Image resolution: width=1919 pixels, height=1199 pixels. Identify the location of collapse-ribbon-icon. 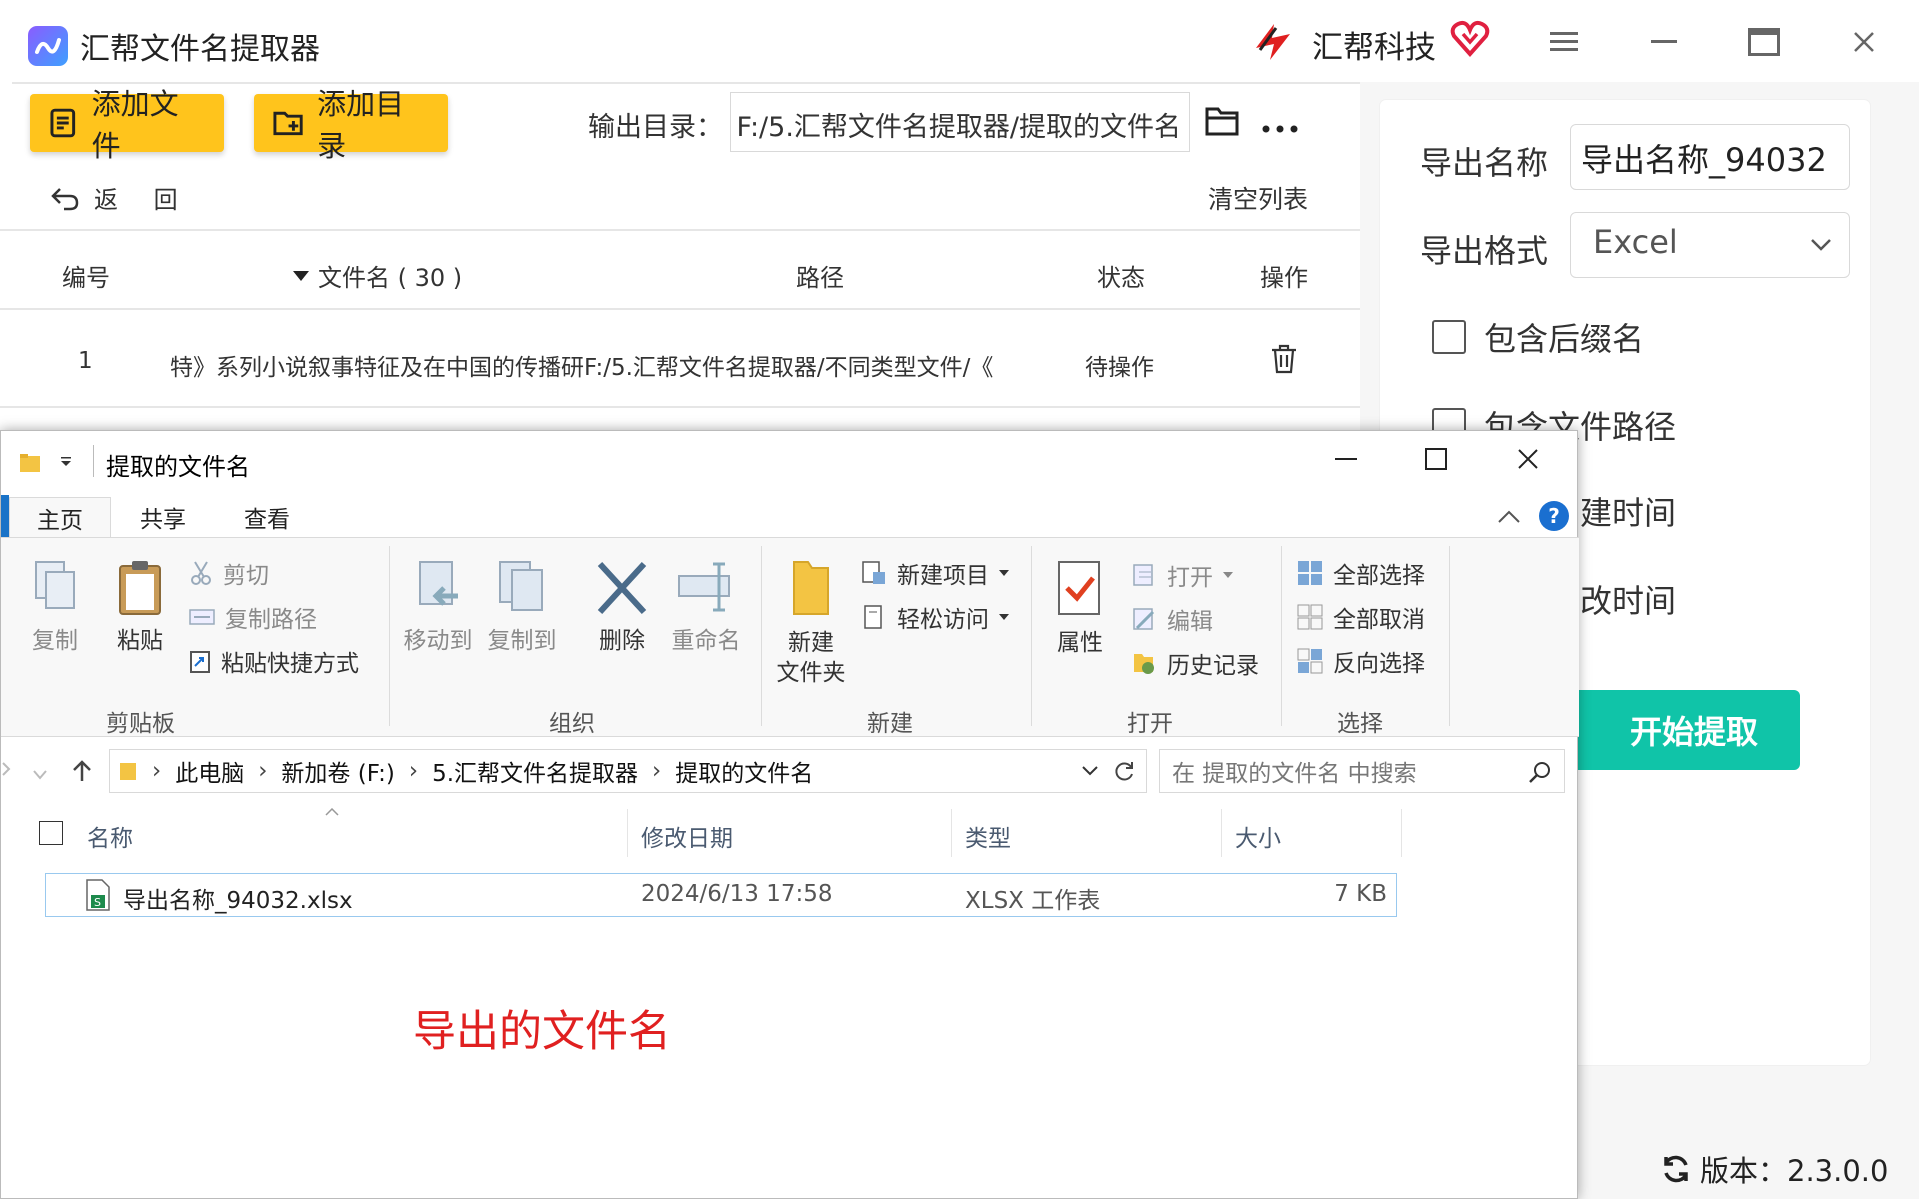
(1509, 518).